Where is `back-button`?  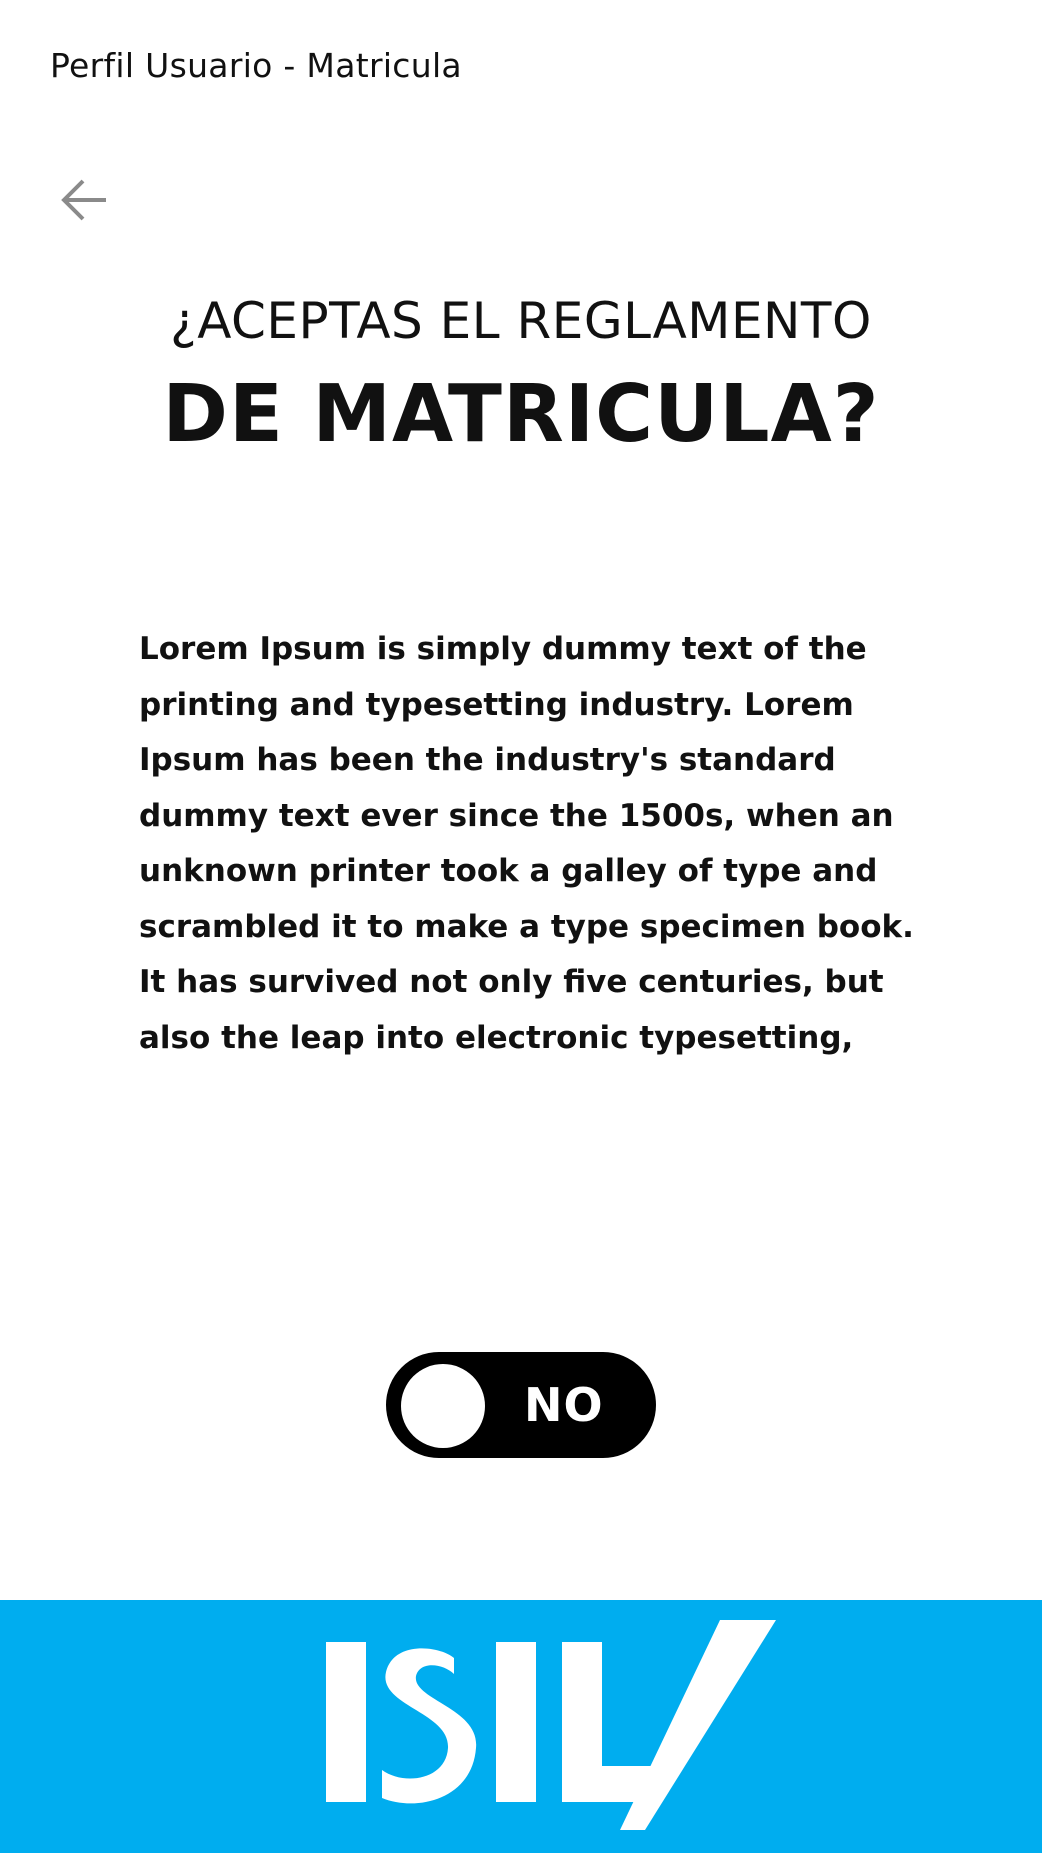 back-button is located at coordinates (84, 200).